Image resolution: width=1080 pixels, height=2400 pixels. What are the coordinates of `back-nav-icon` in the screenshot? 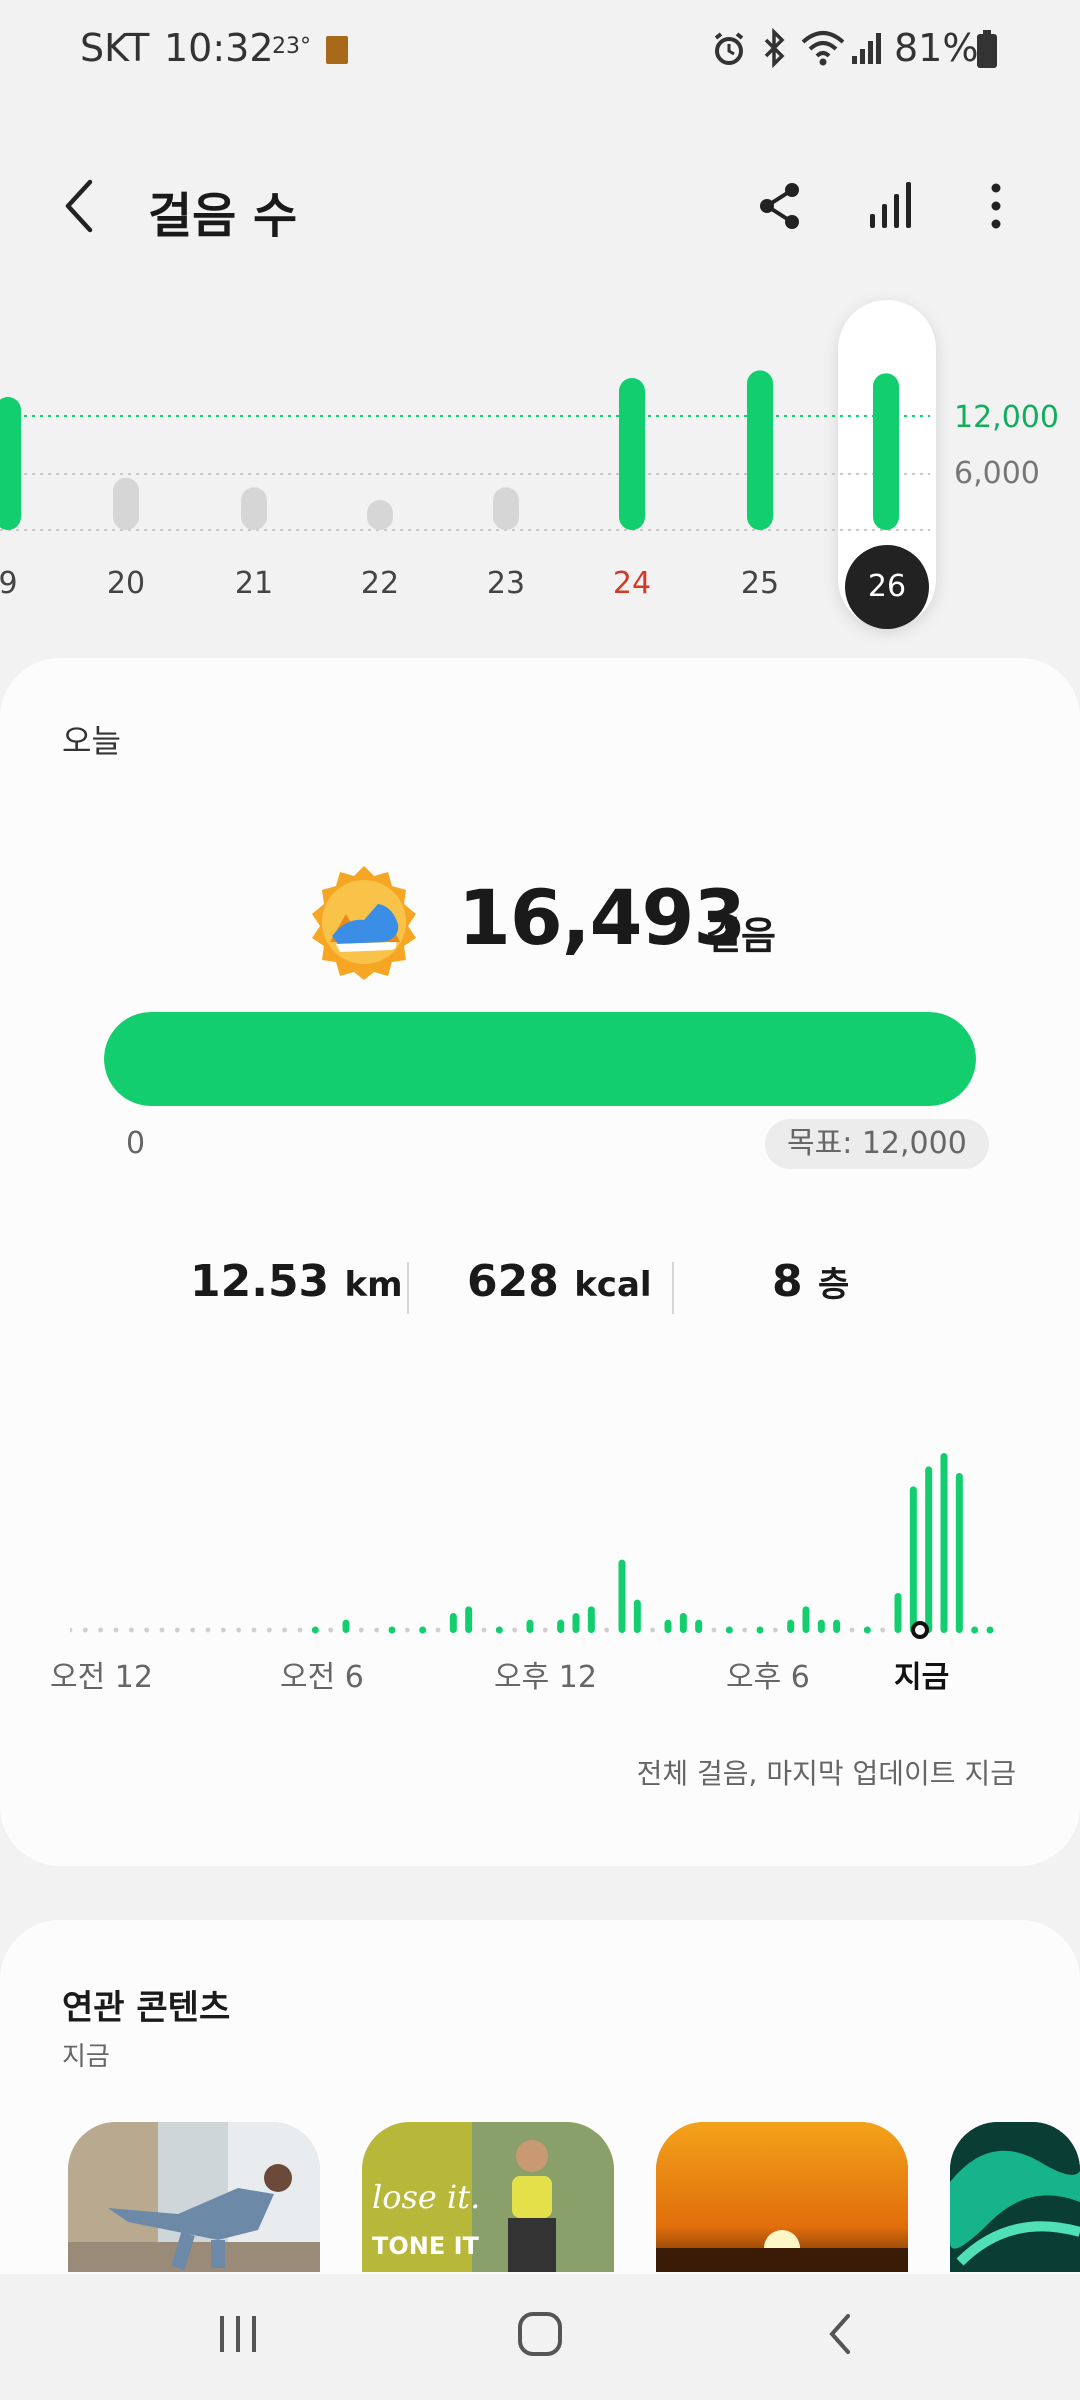 It's located at (840, 2334).